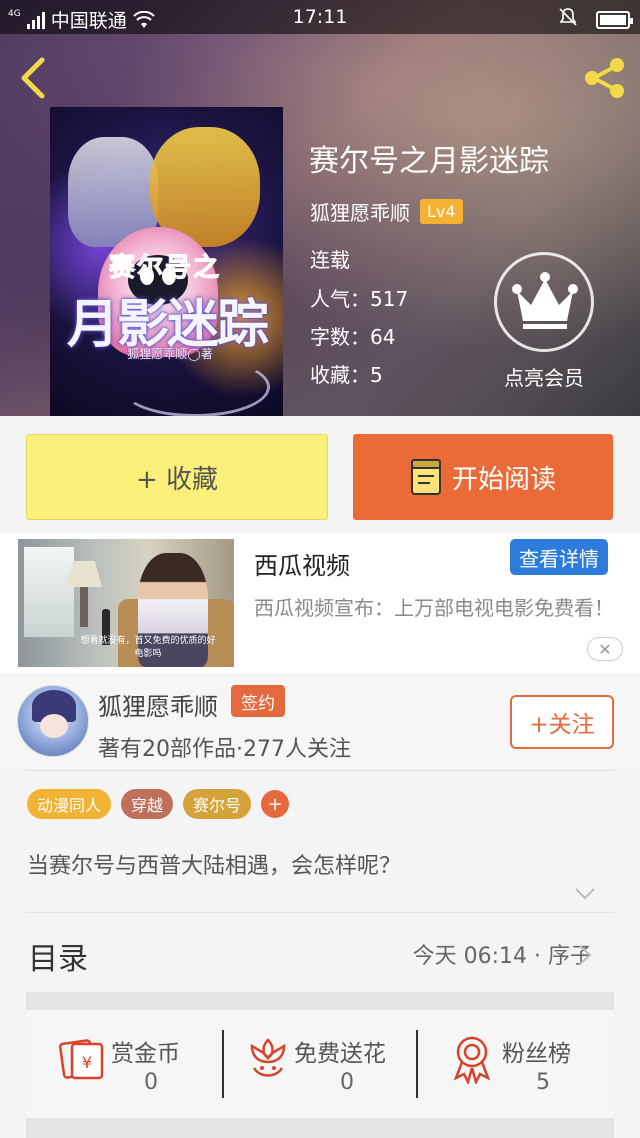 The image size is (640, 1138). I want to click on fan-rank-stat: 粉丝榜 5, so click(516, 1064).